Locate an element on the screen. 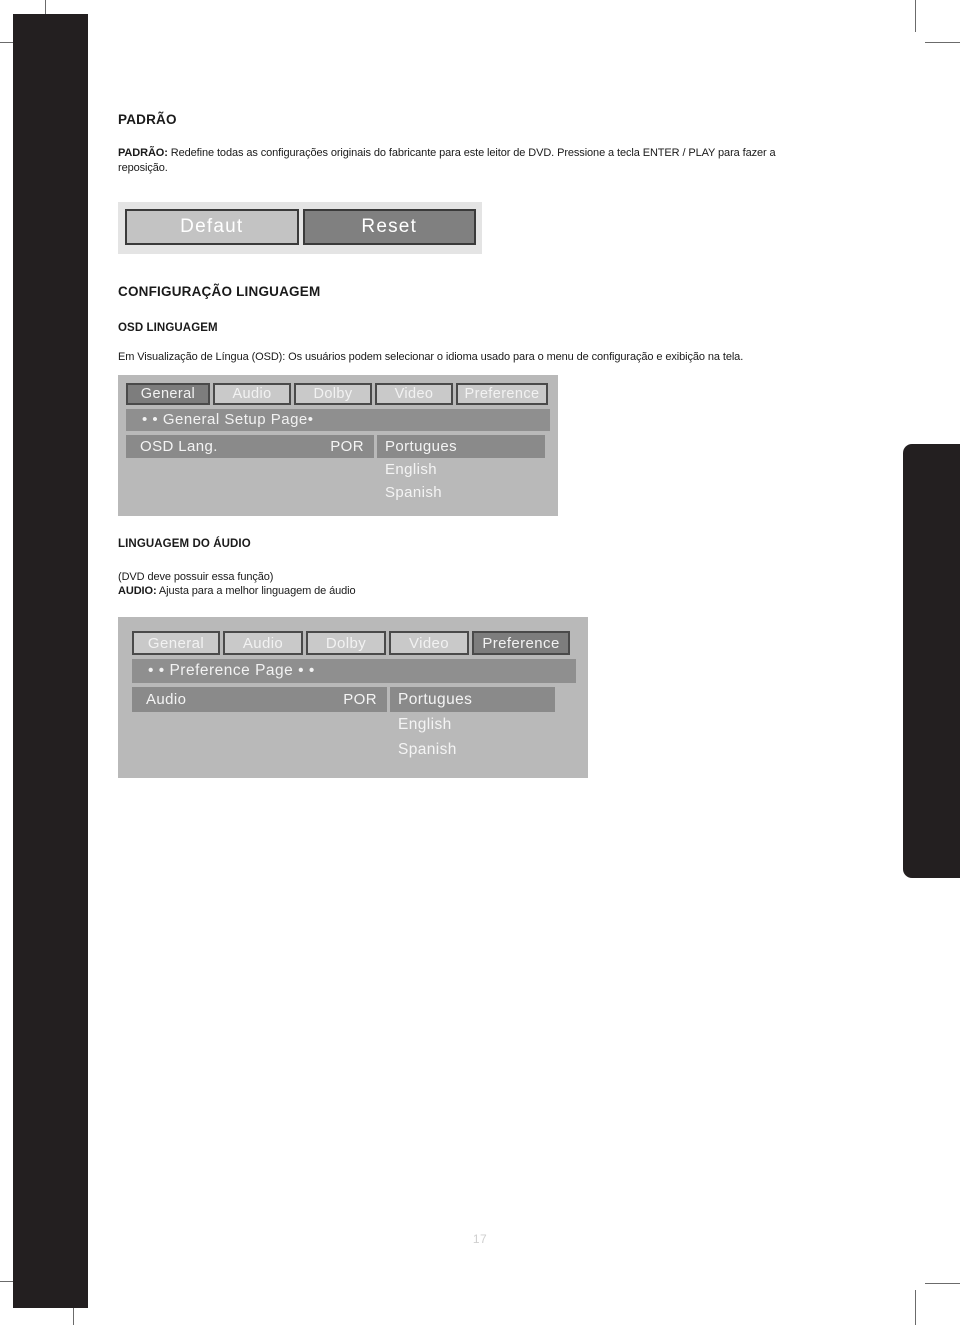  tab-audio-label: Audio is located at coordinates (252, 393).